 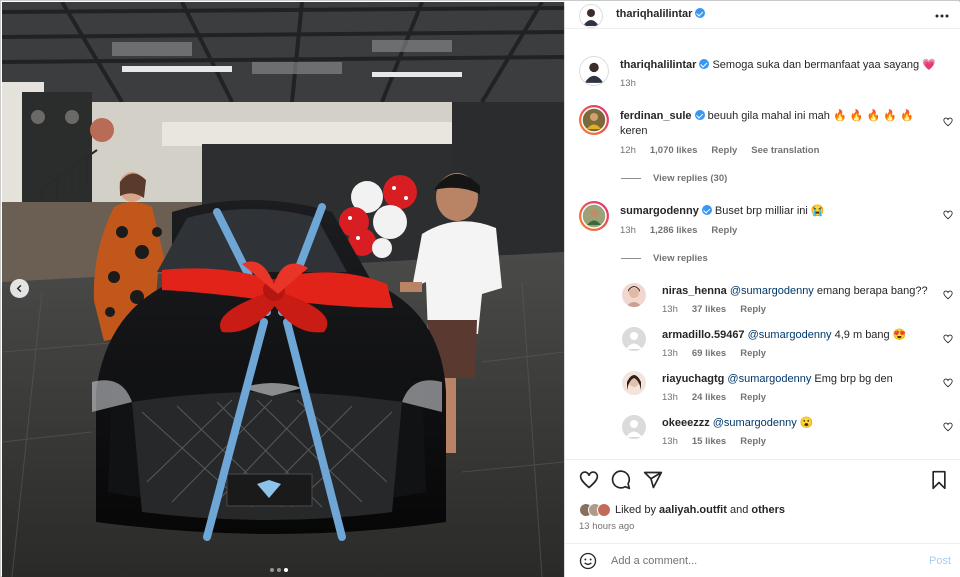 What do you see at coordinates (589, 480) in the screenshot?
I see `like-heart-icon` at bounding box center [589, 480].